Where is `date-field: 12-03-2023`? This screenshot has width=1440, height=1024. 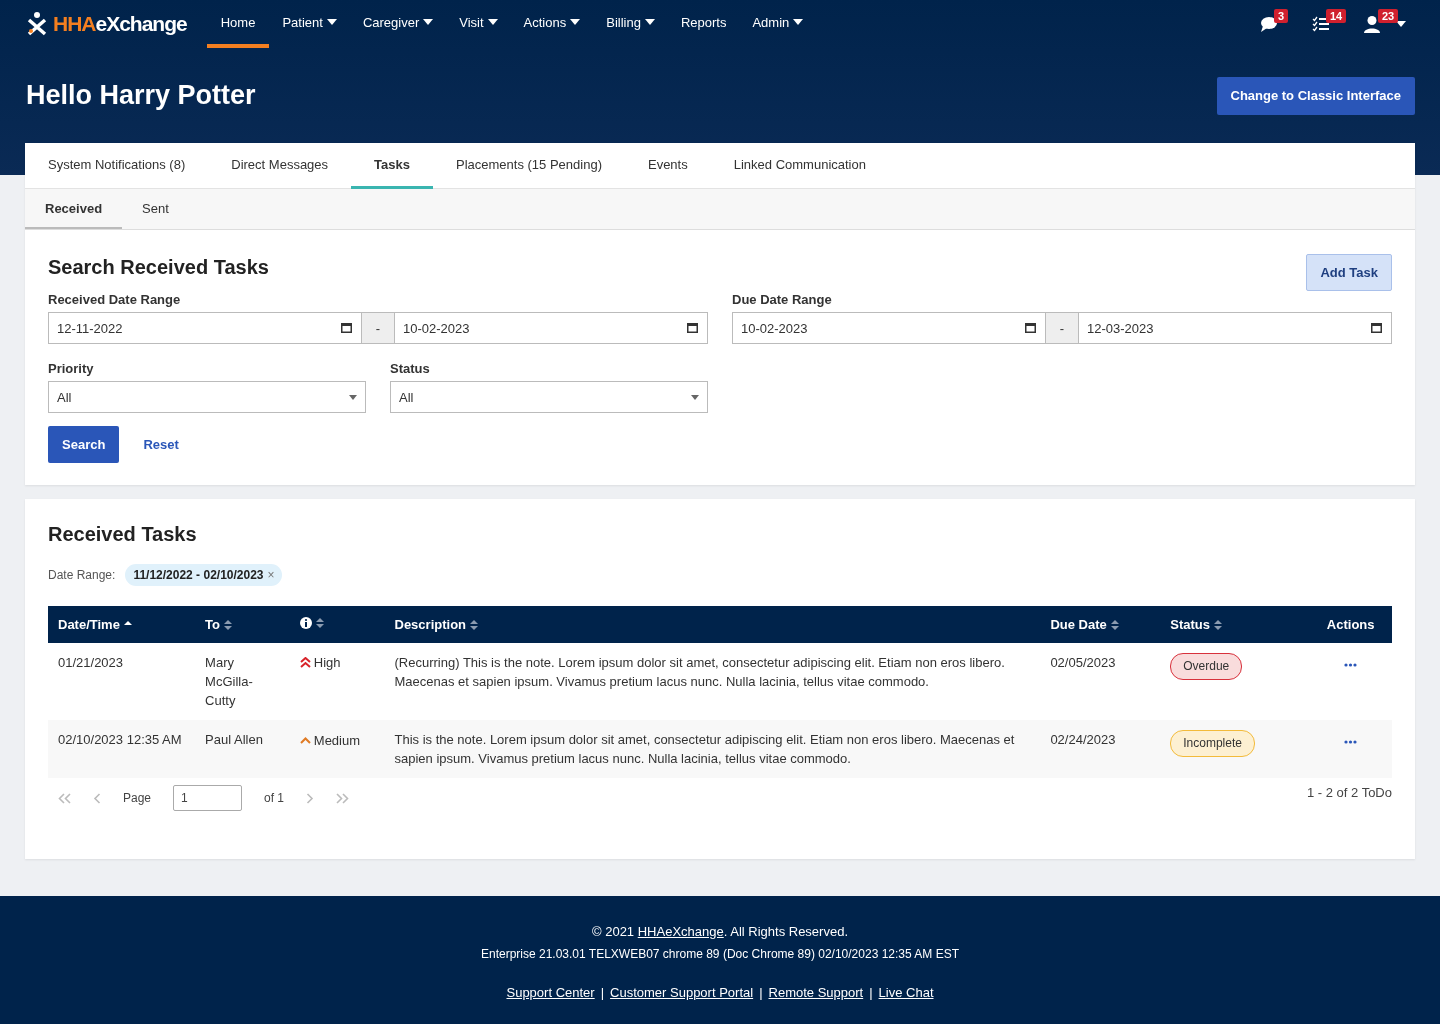
date-field: 12-03-2023 is located at coordinates (1235, 328).